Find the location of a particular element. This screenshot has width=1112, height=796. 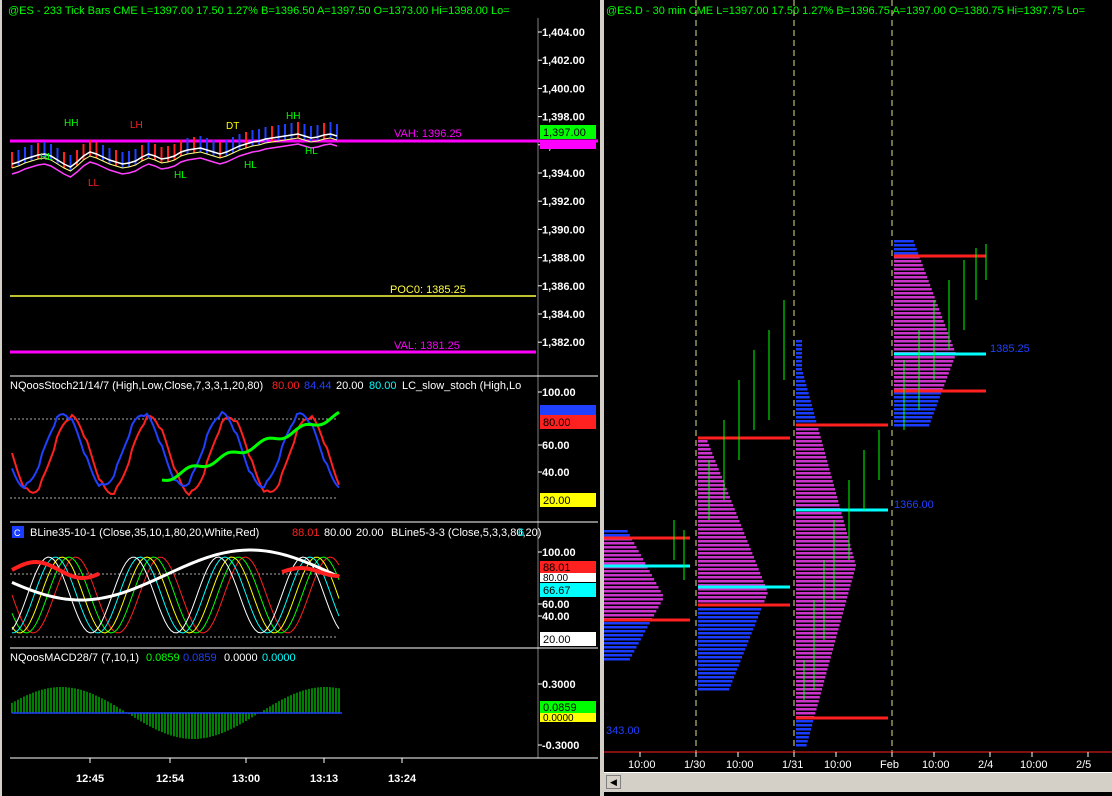

axis-tick-label: 100.00 is located at coordinates (559, 553).